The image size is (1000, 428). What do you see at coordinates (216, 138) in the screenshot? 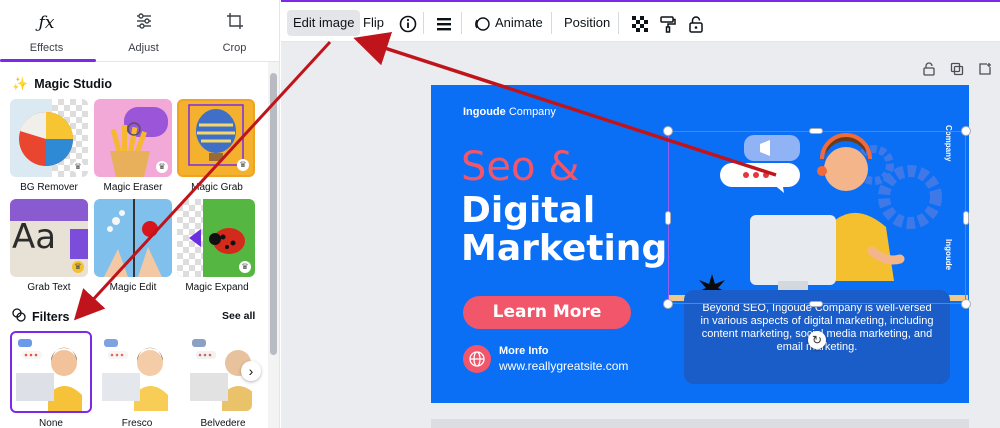
I see `tool-magic-grab: ♛` at bounding box center [216, 138].